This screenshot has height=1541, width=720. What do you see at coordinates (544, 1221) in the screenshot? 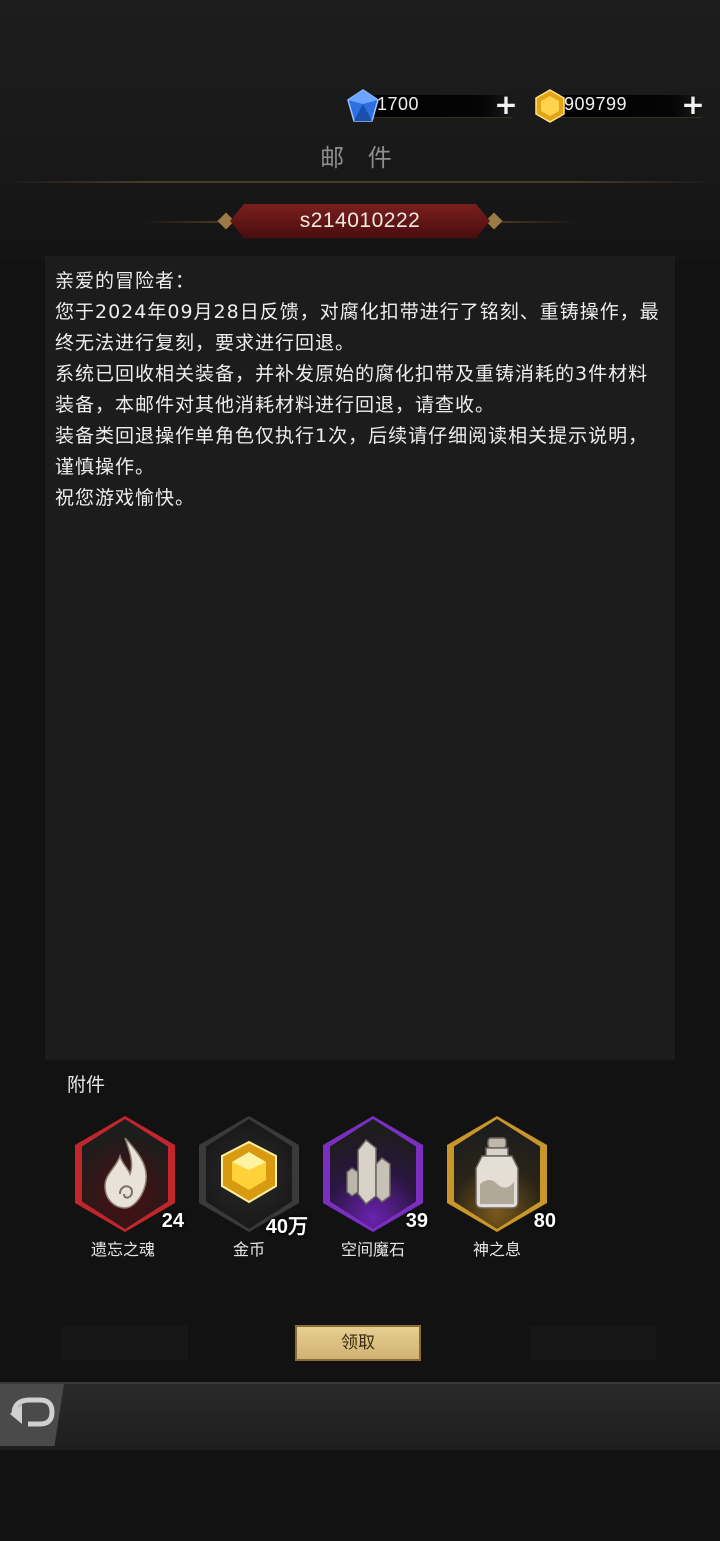
I see `attachment-qty: 80` at bounding box center [544, 1221].